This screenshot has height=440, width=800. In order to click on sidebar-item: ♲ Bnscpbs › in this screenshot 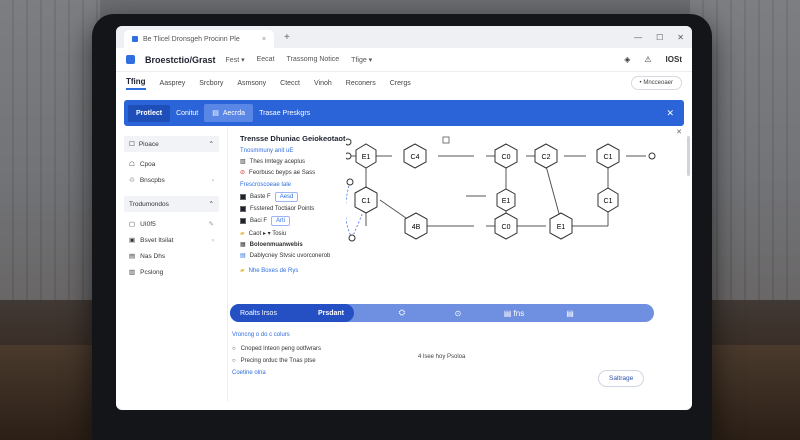, I will do `click(171, 180)`.